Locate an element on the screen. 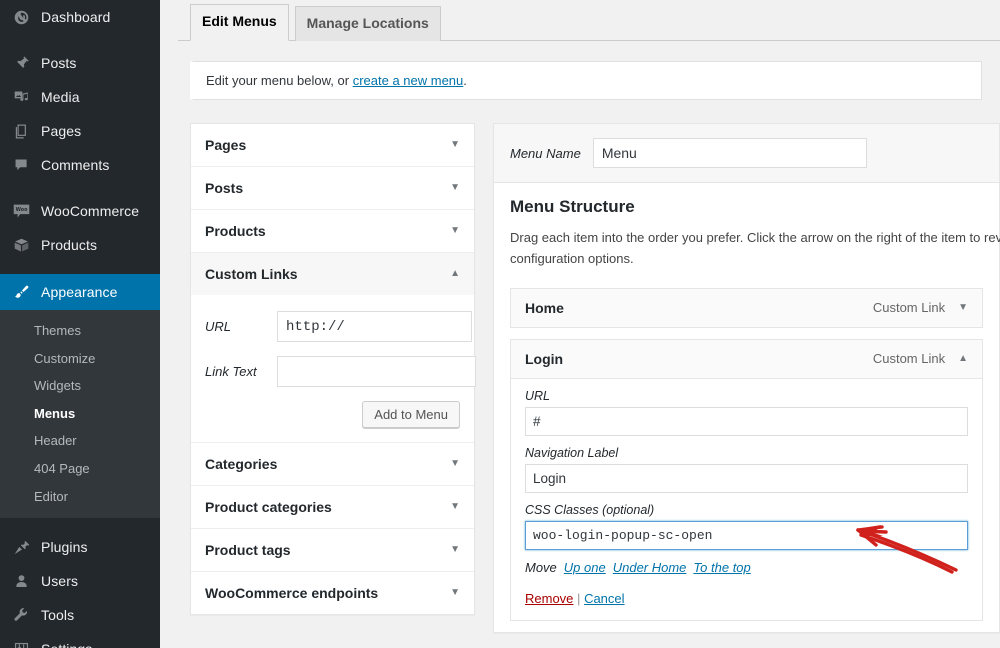 This screenshot has width=1000, height=648. box-icon is located at coordinates (21, 245).